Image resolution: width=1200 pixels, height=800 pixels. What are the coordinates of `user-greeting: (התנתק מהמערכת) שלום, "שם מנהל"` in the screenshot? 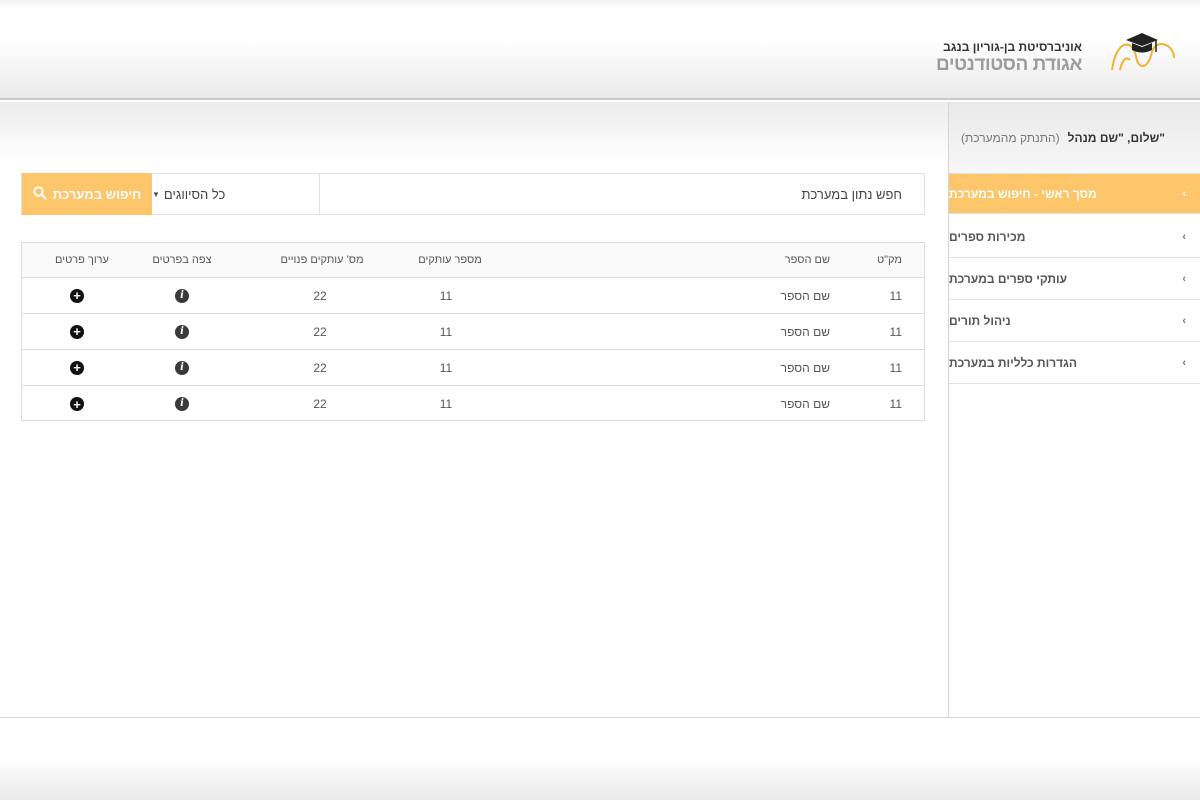 It's located at (1074, 138).